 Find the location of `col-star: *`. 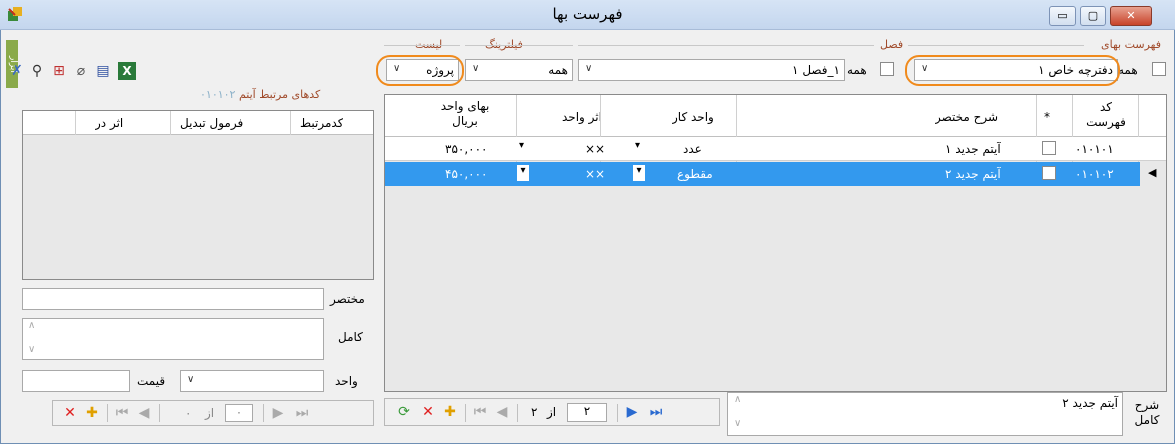

col-star: * is located at coordinates (1047, 117).